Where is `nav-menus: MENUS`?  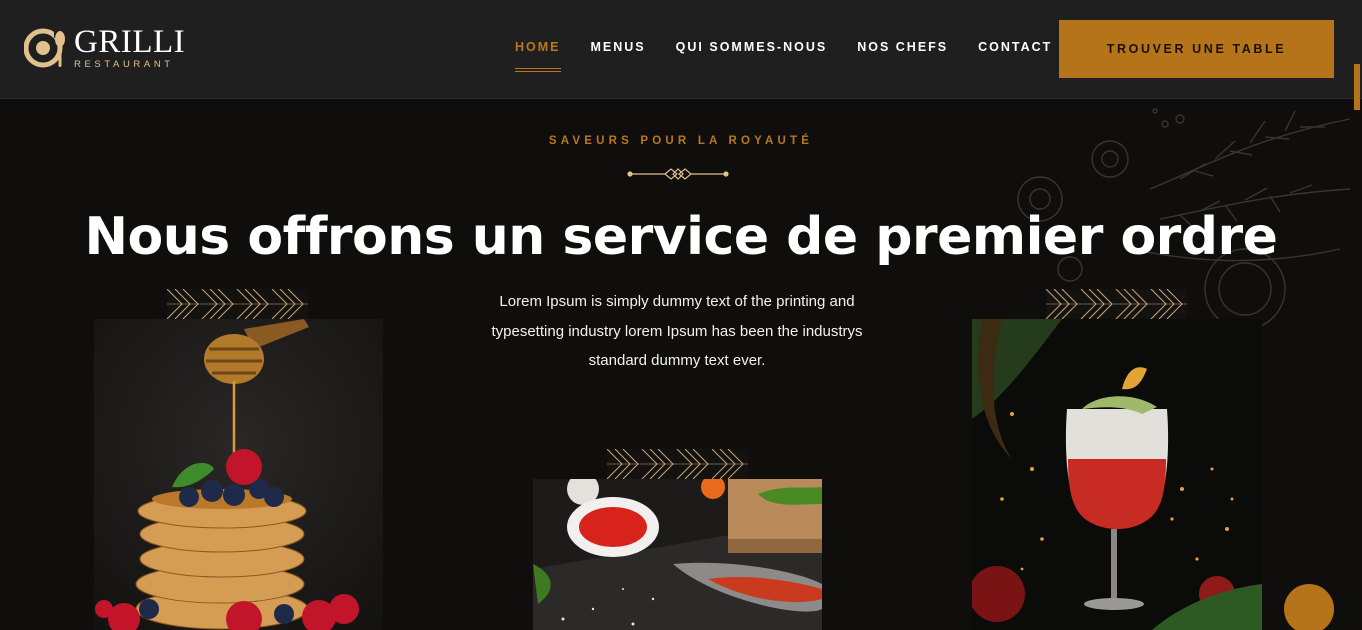
nav-menus: MENUS is located at coordinates (618, 47).